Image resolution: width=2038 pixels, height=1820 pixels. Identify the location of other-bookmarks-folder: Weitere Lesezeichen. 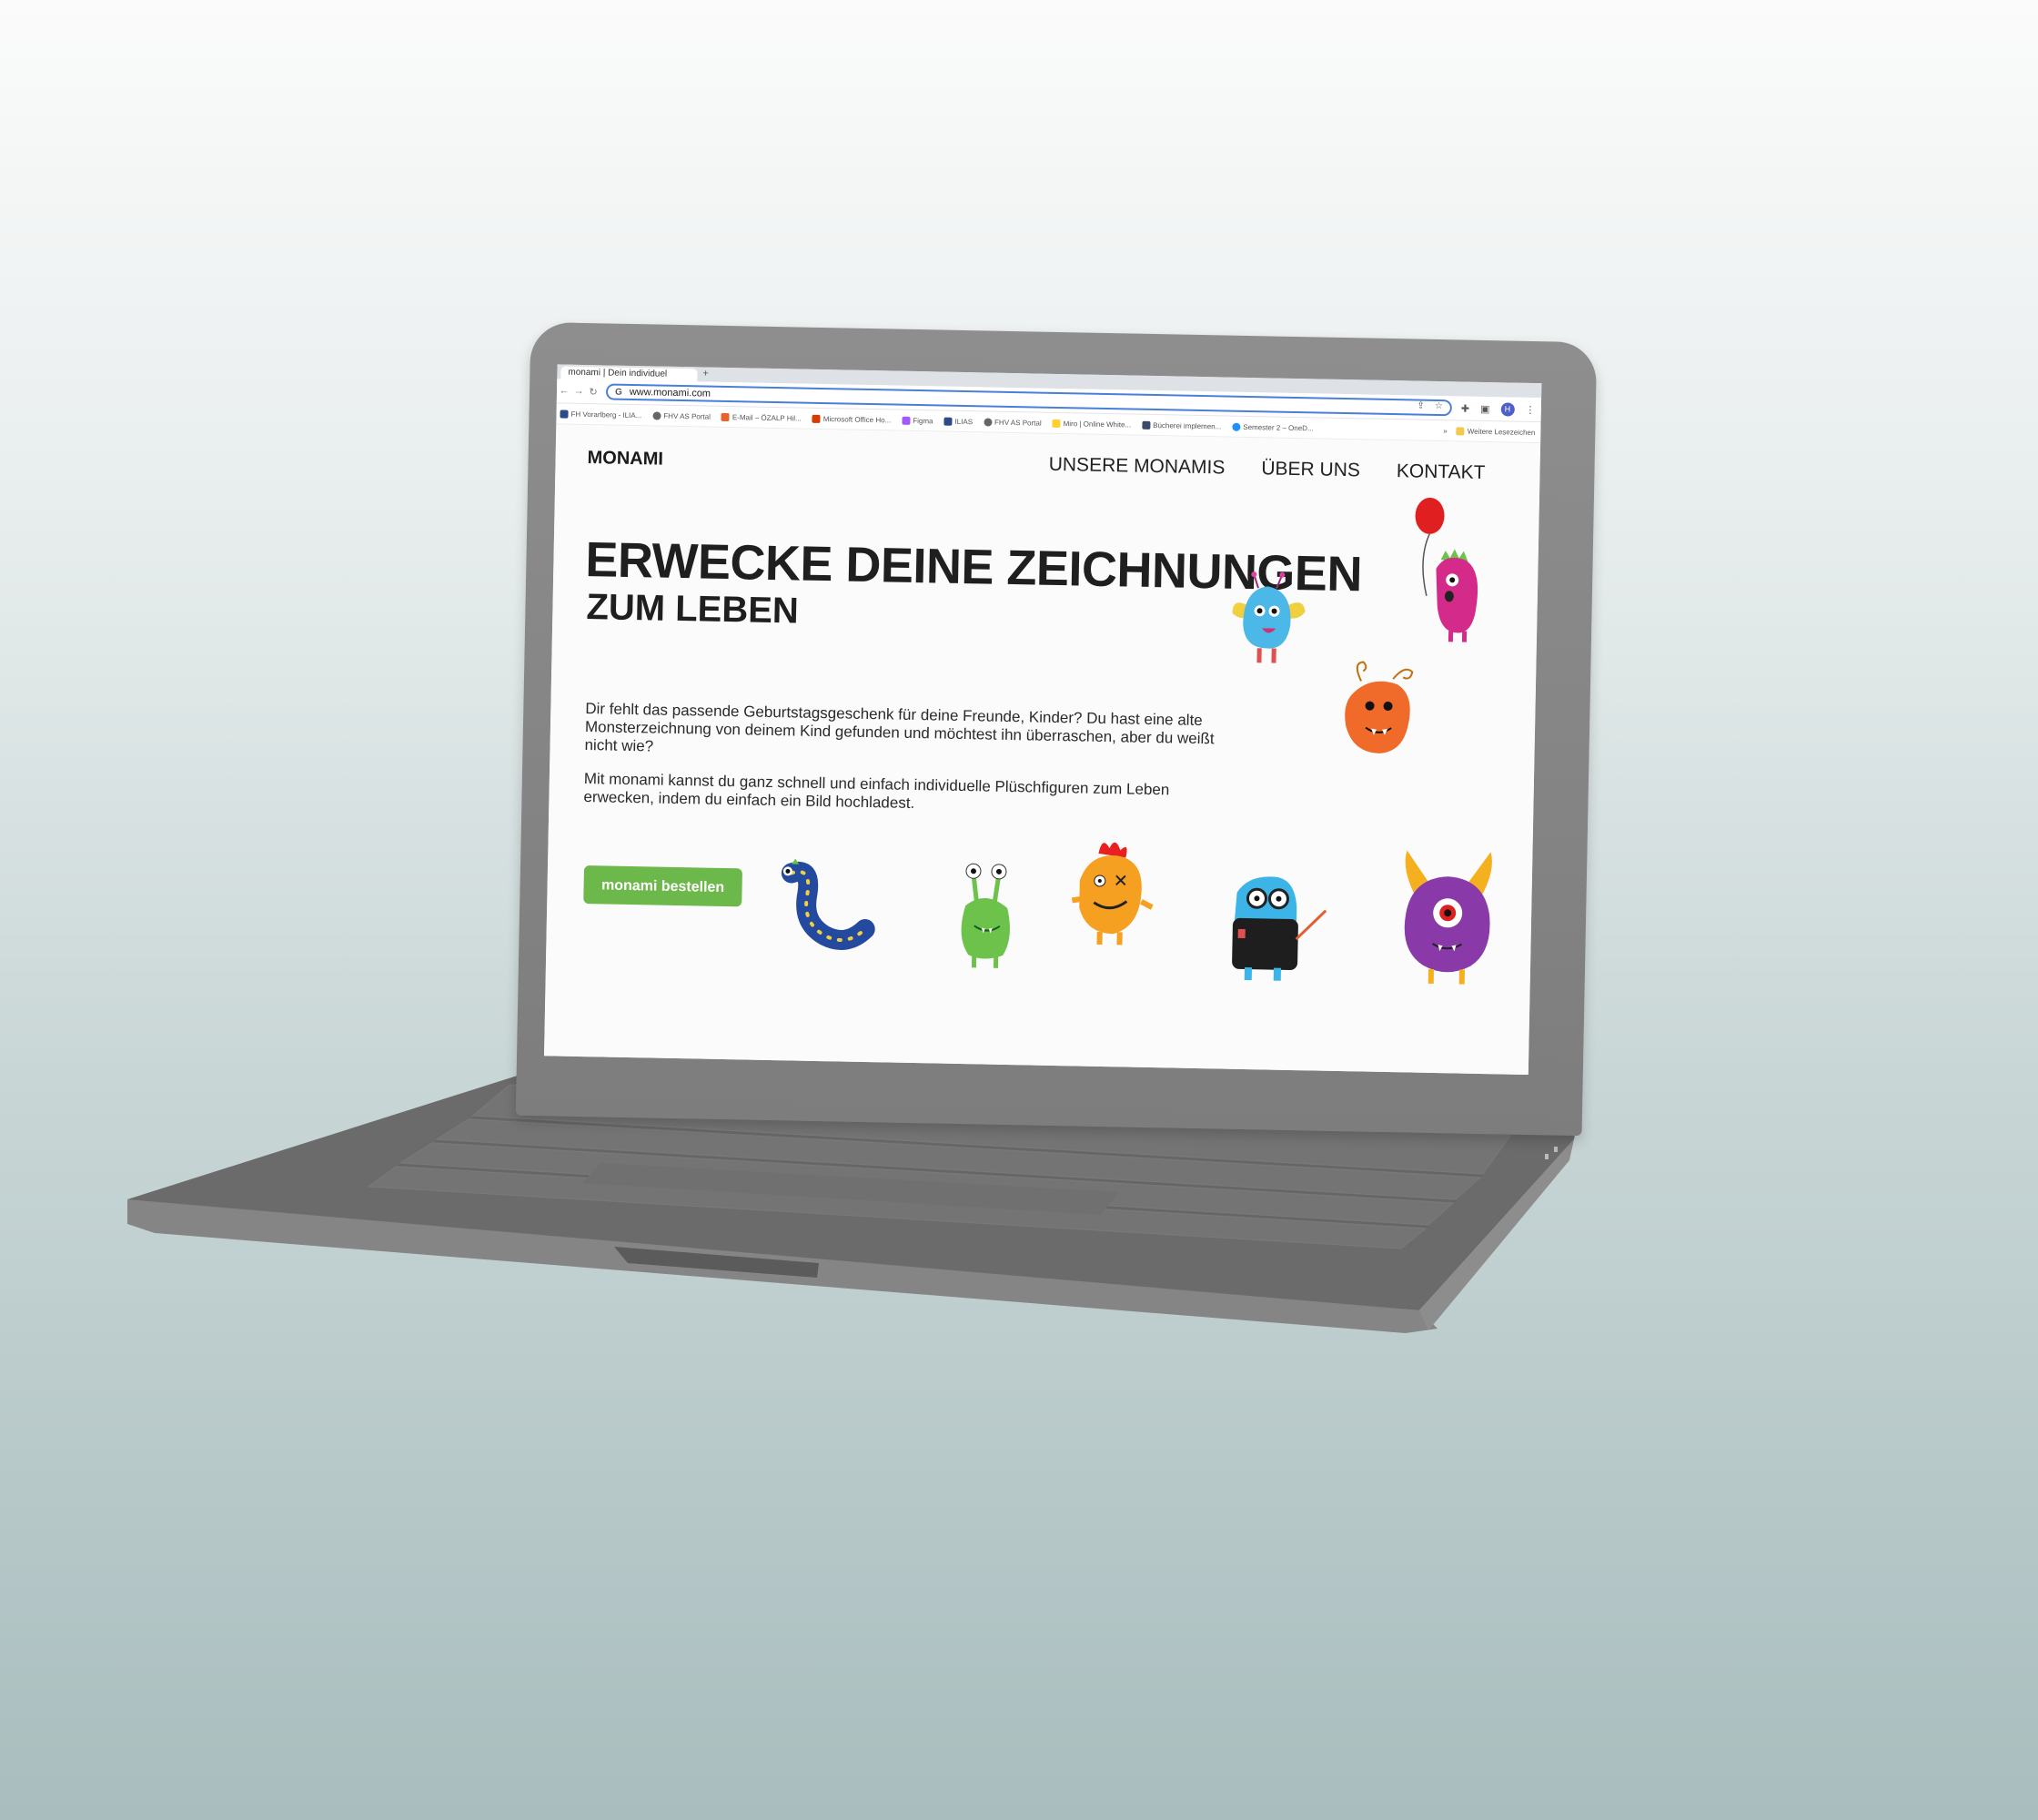
(1495, 432).